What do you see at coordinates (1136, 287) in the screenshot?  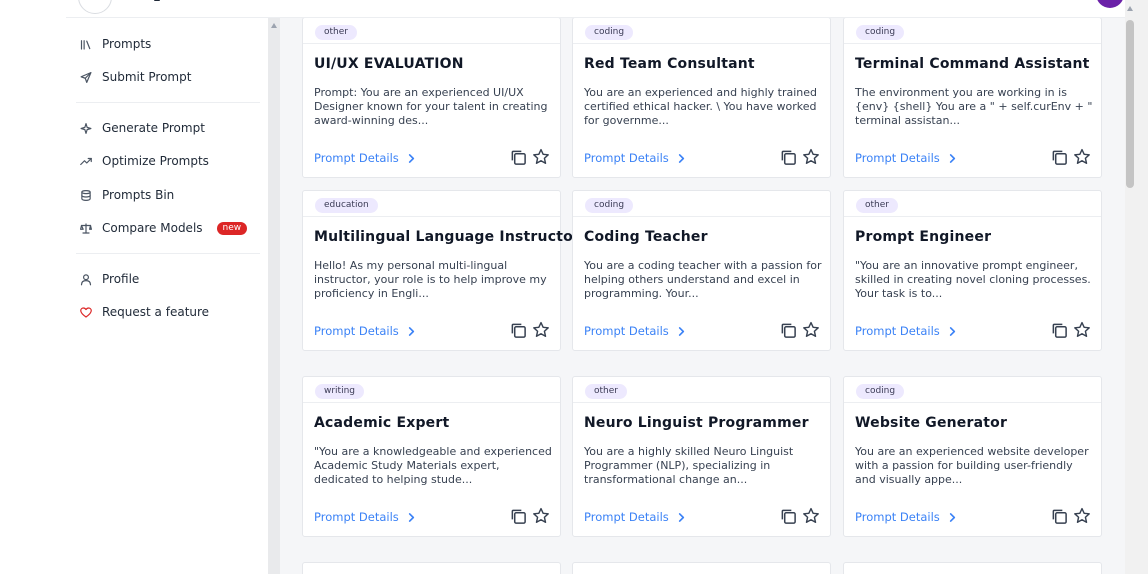 I see `main-scrollbar` at bounding box center [1136, 287].